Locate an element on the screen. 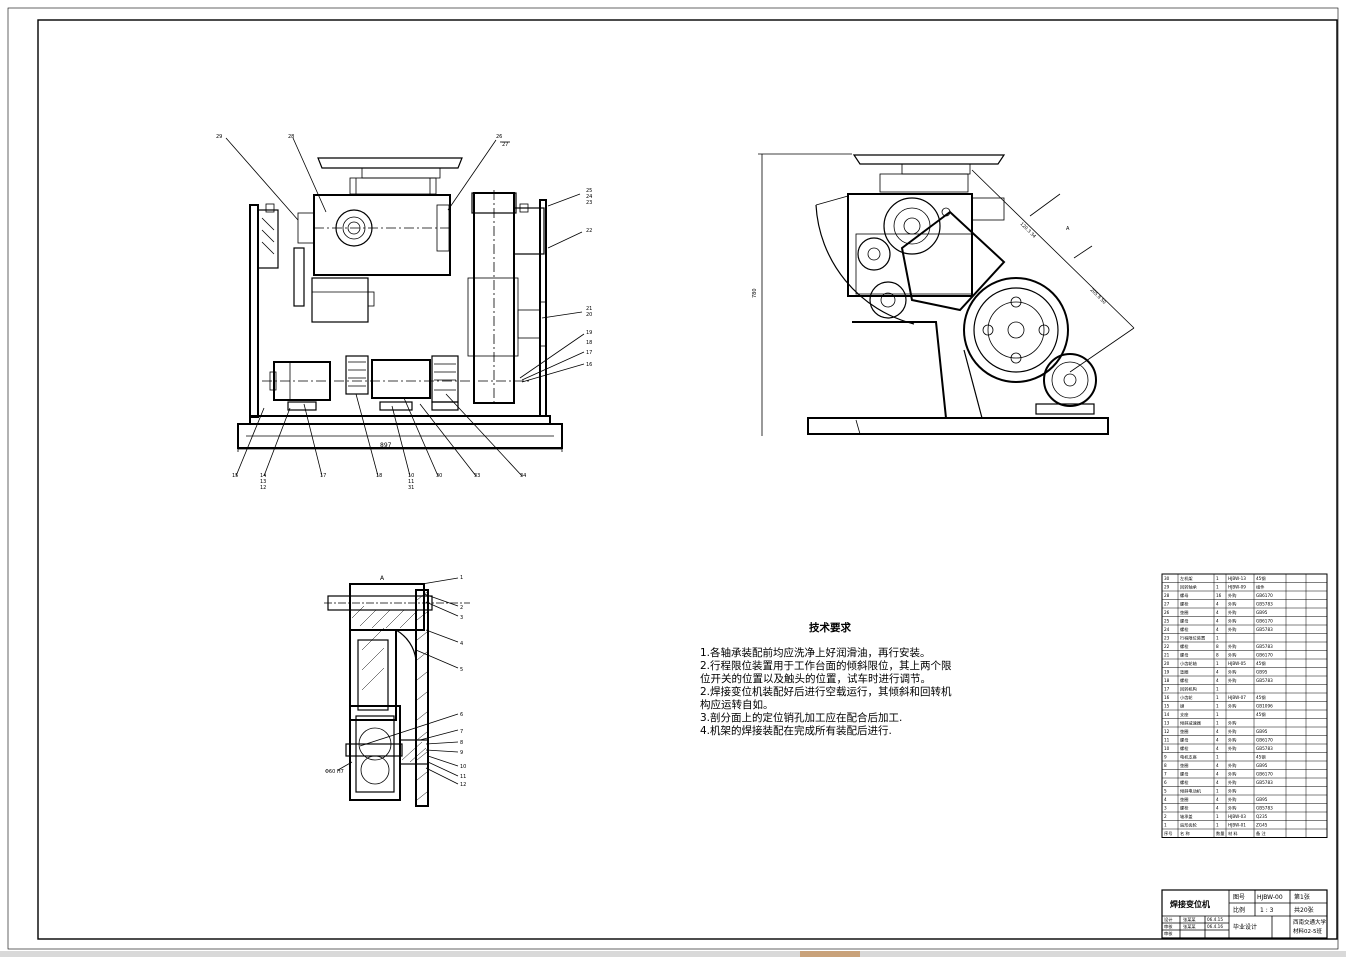  bom-cell: HJBW-01 is located at coordinates (1237, 825).